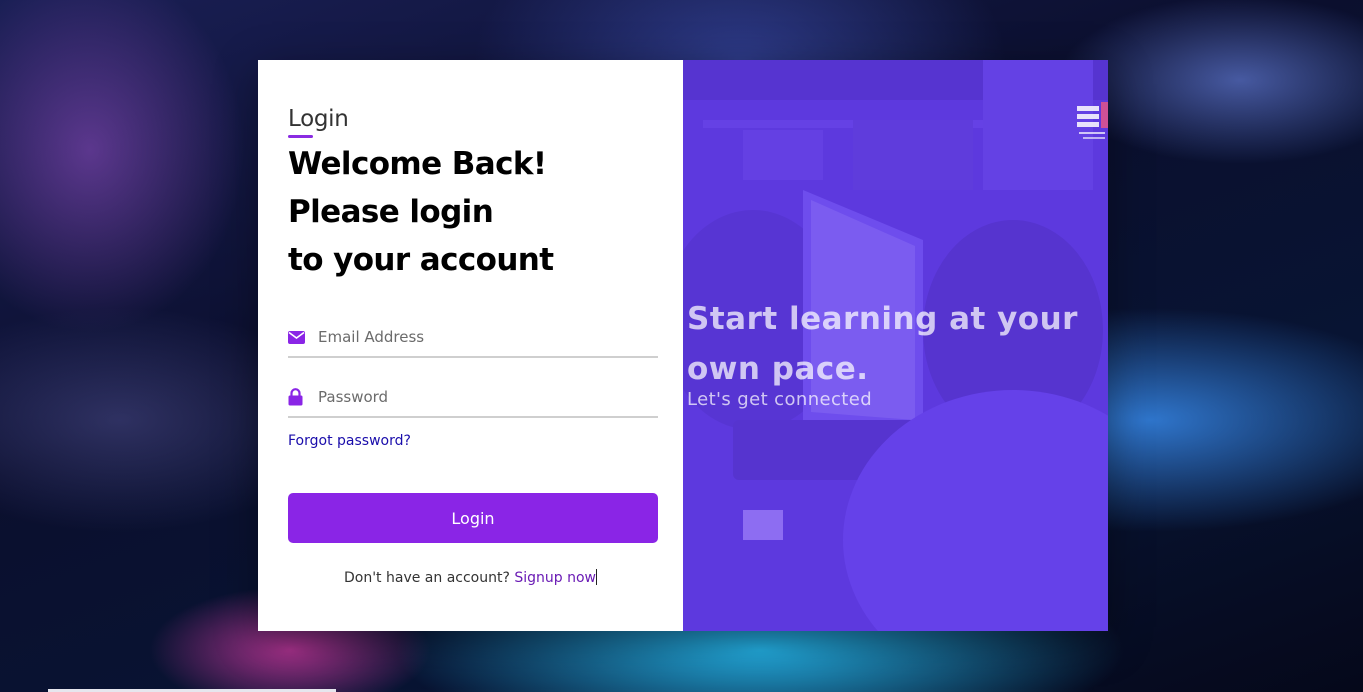 The image size is (1363, 692). I want to click on email-field, so click(473, 338).